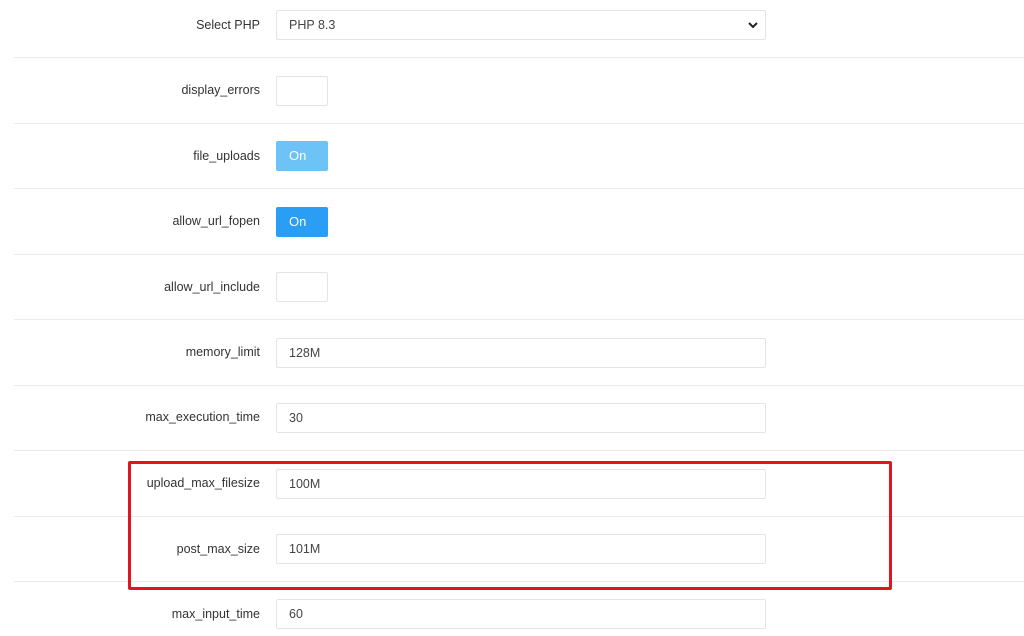 This screenshot has width=1024, height=636. I want to click on memory-limit-input: 128M, so click(521, 353).